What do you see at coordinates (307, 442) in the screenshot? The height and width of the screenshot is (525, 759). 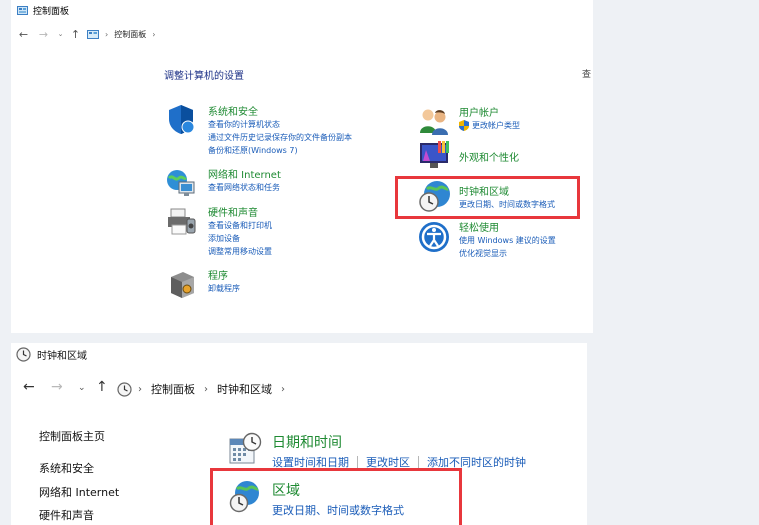 I see `section-title-datetime: 日期和时间` at bounding box center [307, 442].